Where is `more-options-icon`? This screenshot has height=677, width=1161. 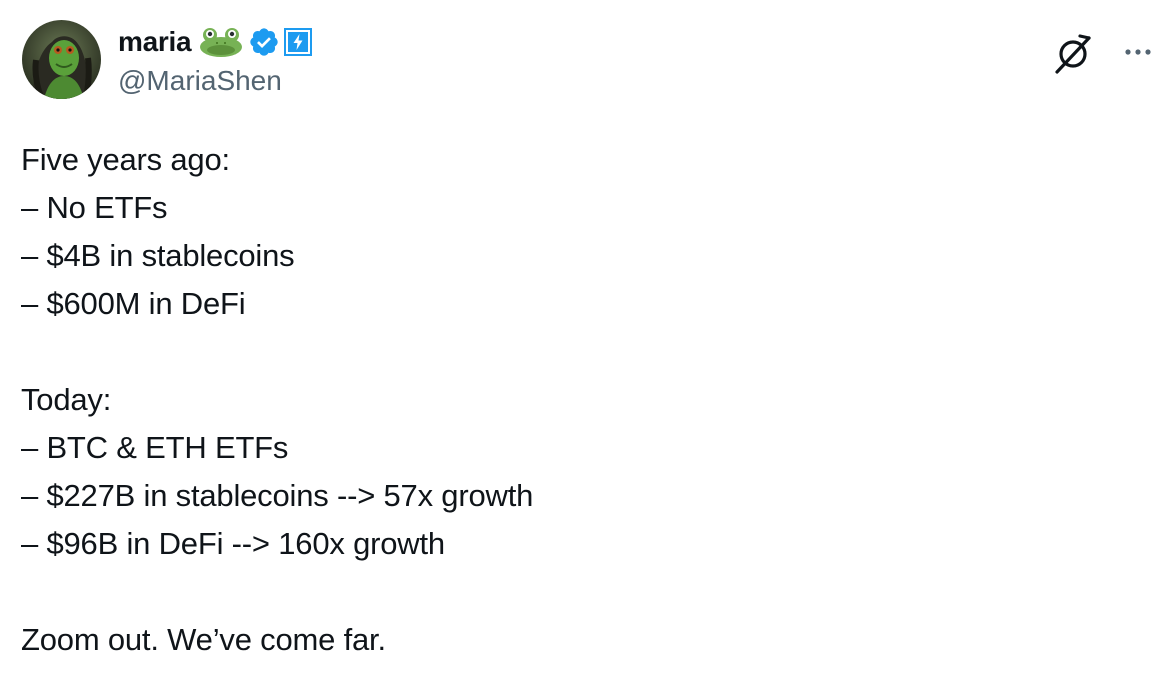 more-options-icon is located at coordinates (1138, 52).